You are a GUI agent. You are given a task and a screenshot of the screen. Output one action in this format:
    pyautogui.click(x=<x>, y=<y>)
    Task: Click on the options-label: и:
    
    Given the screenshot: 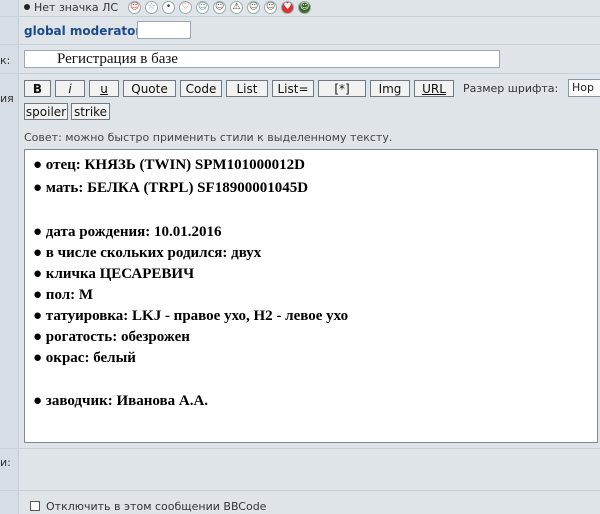 What is the action you would take?
    pyautogui.click(x=5, y=462)
    